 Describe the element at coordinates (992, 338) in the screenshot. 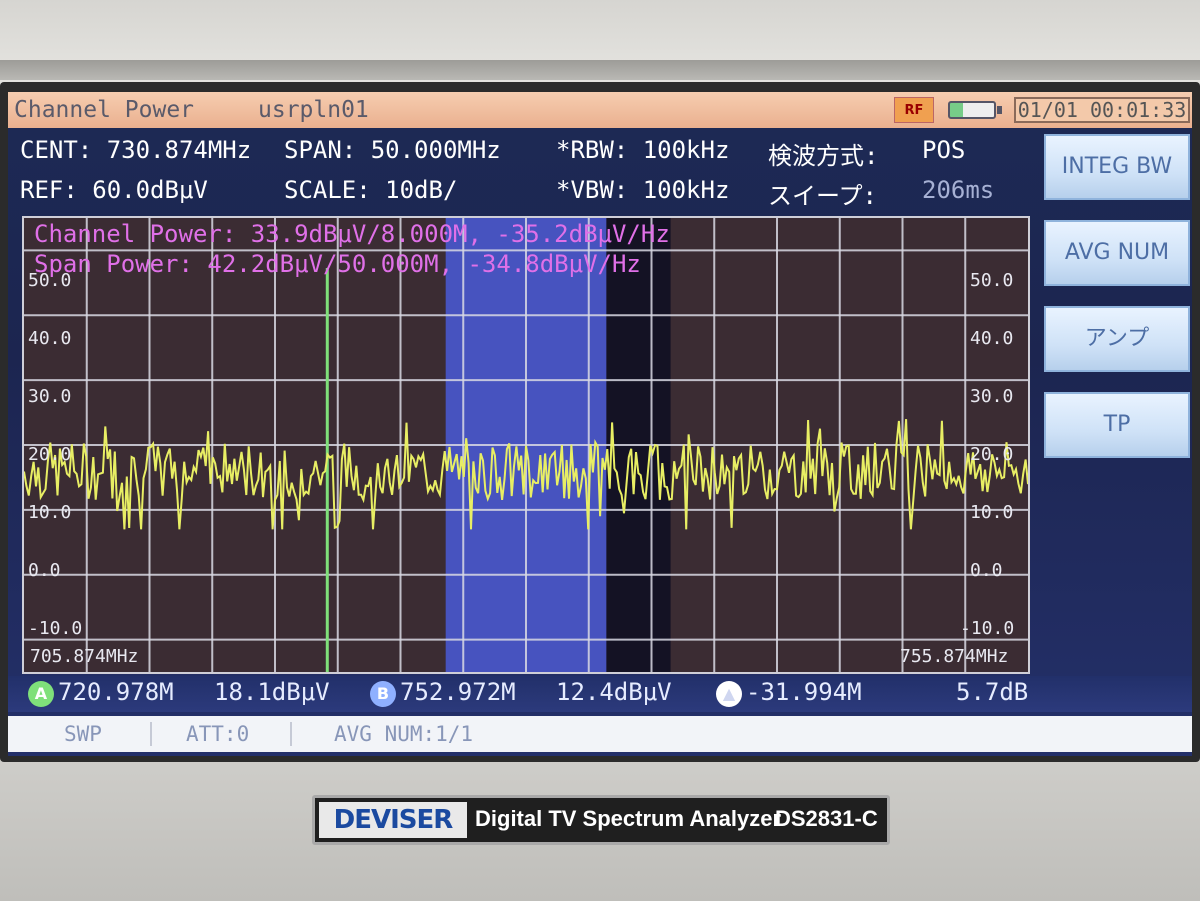

I see `y-tick-right: 40.0` at that location.